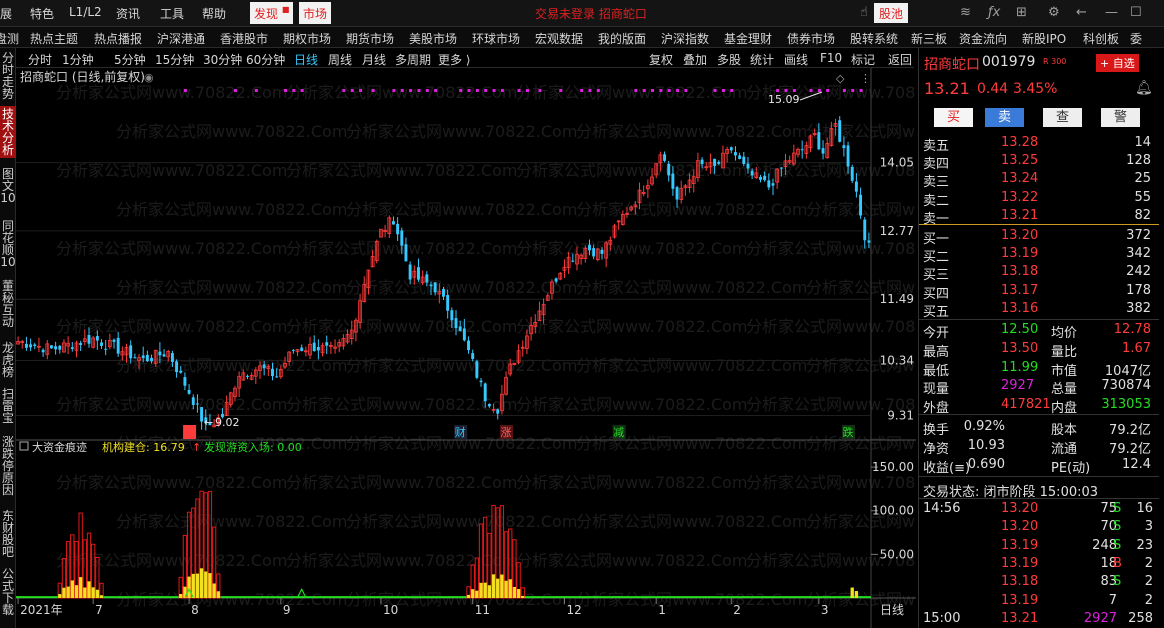 The width and height of the screenshot is (1164, 628). I want to click on sidebar-item-technical: 技术分析, so click(8, 132).